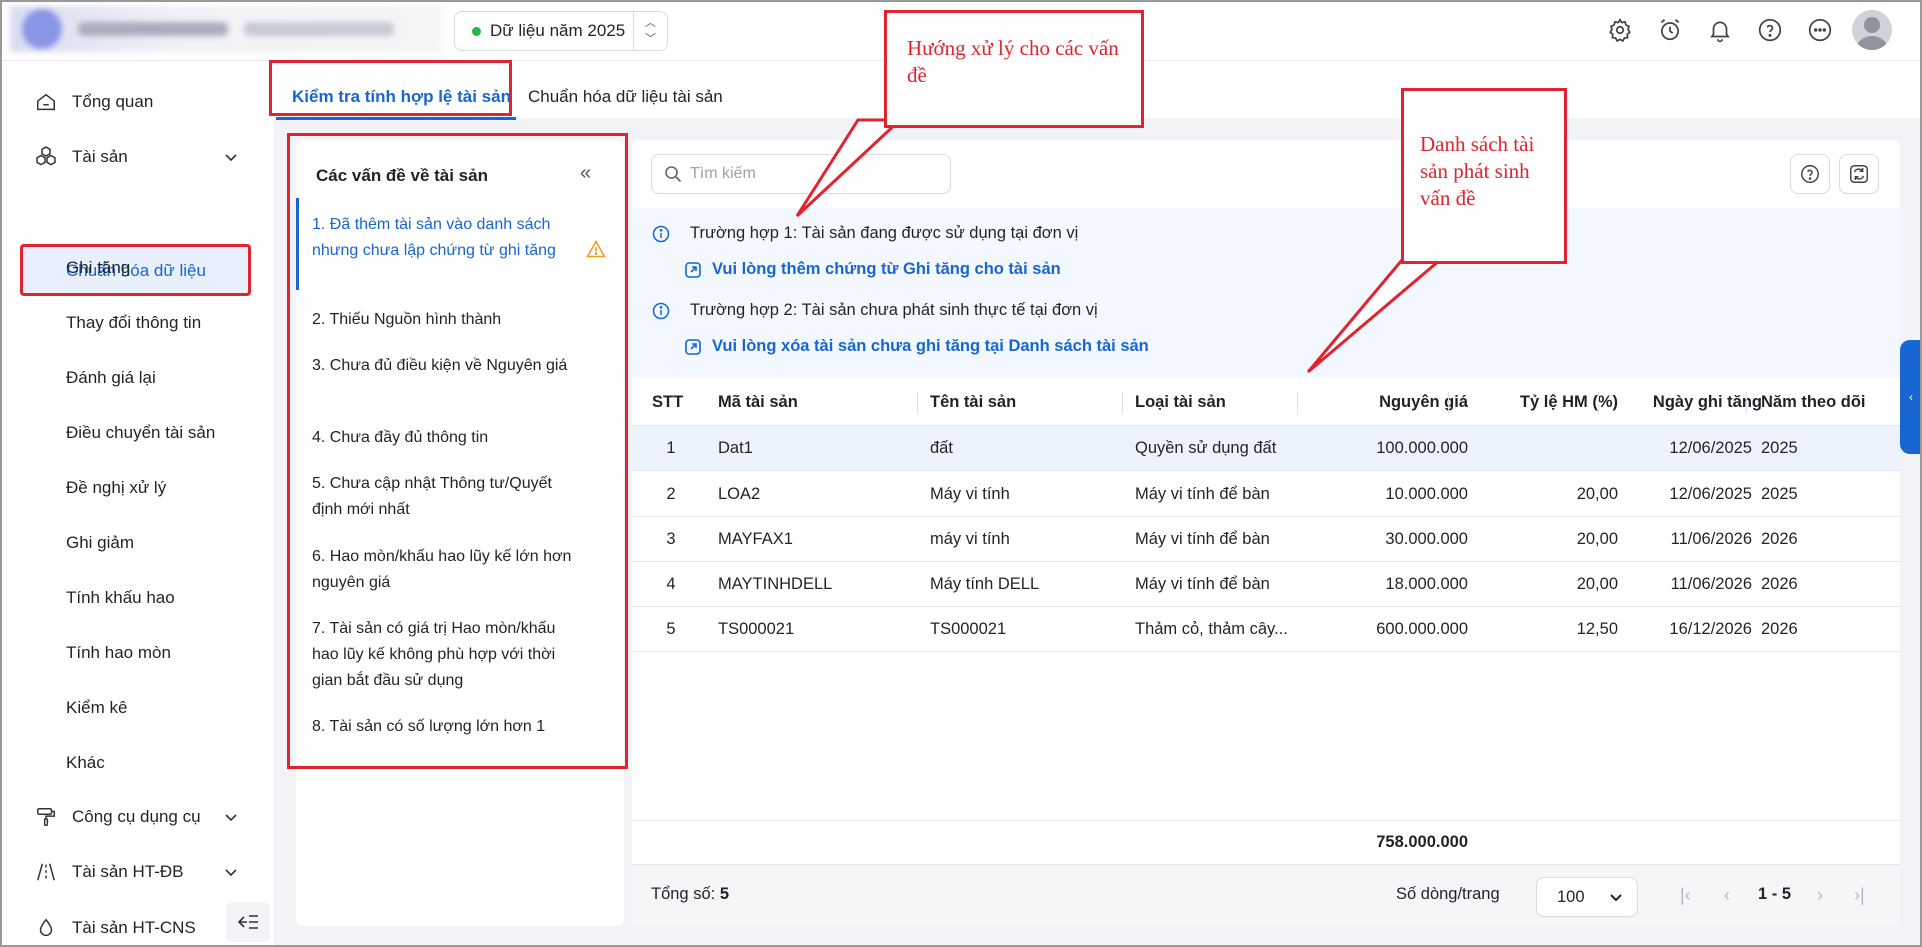  Describe the element at coordinates (100, 156) in the screenshot. I see `sidebar-item-label: Tài sản` at that location.